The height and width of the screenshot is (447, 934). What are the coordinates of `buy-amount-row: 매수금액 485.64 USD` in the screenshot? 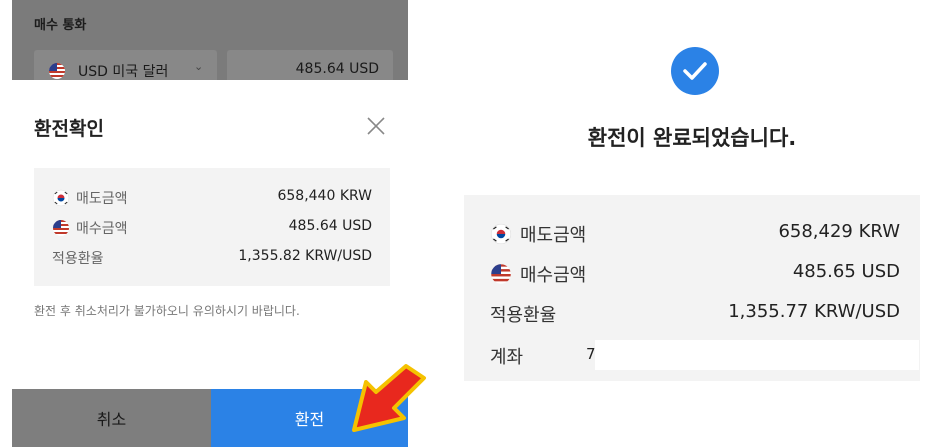 It's located at (212, 228).